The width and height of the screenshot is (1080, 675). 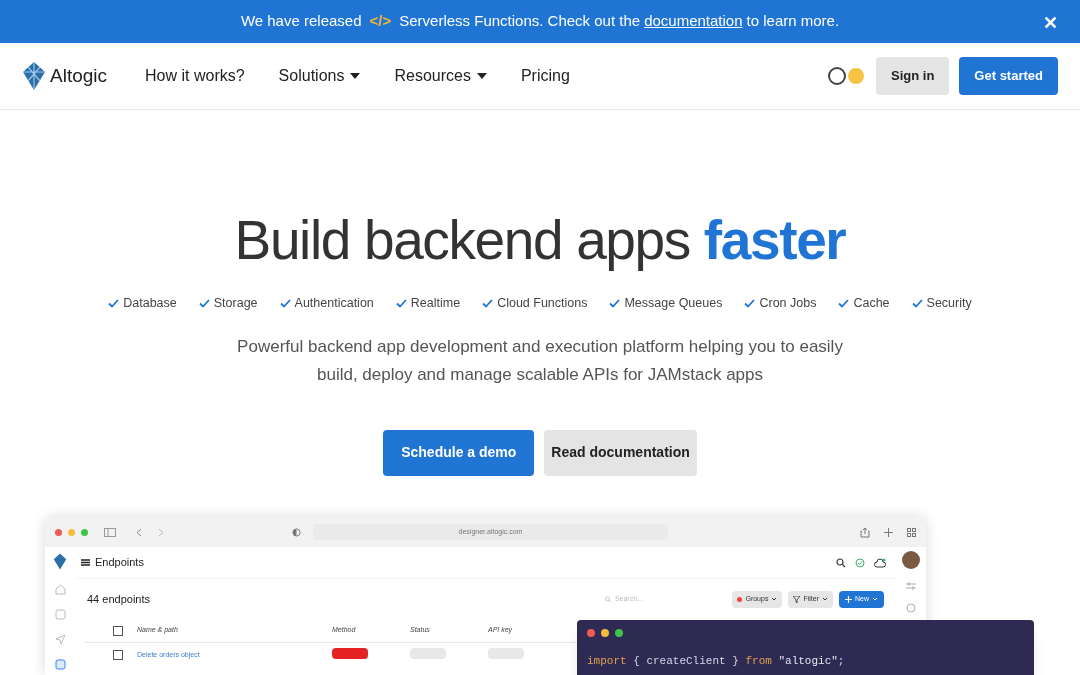 I want to click on nav-link: Pricing, so click(x=545, y=76).